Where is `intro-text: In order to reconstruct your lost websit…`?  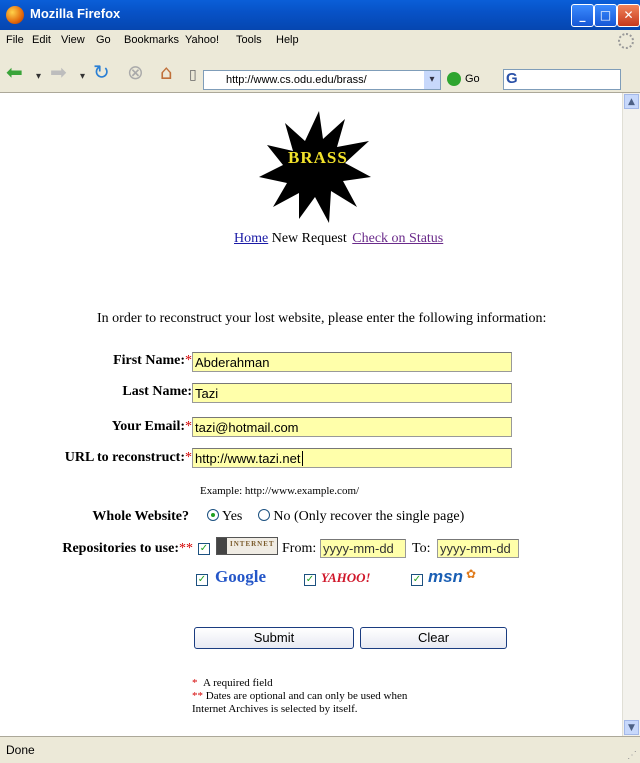 intro-text: In order to reconstruct your lost websit… is located at coordinates (322, 318).